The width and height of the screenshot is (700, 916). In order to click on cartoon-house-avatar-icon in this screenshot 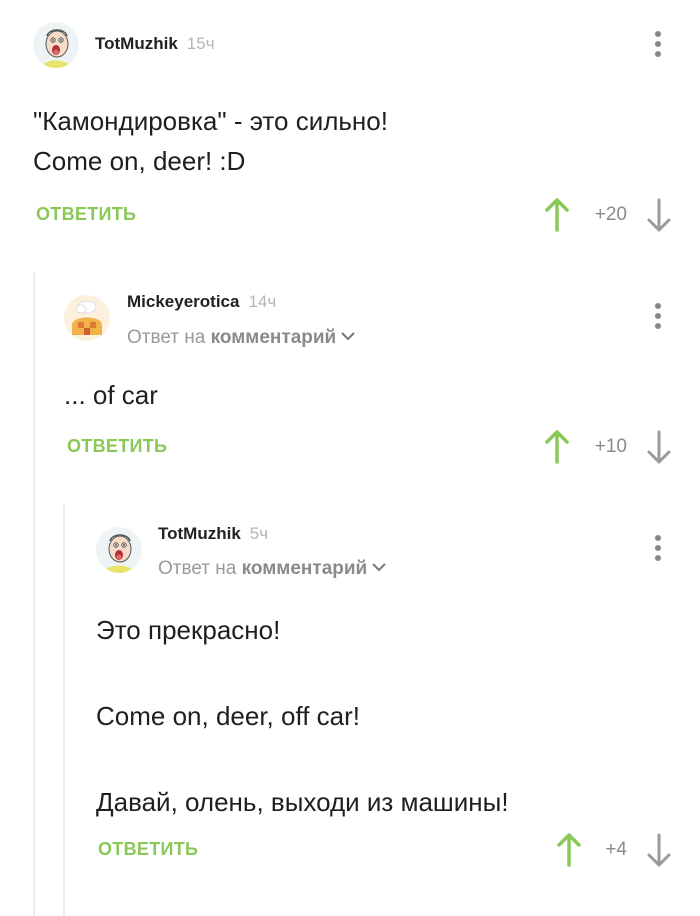, I will do `click(87, 318)`.